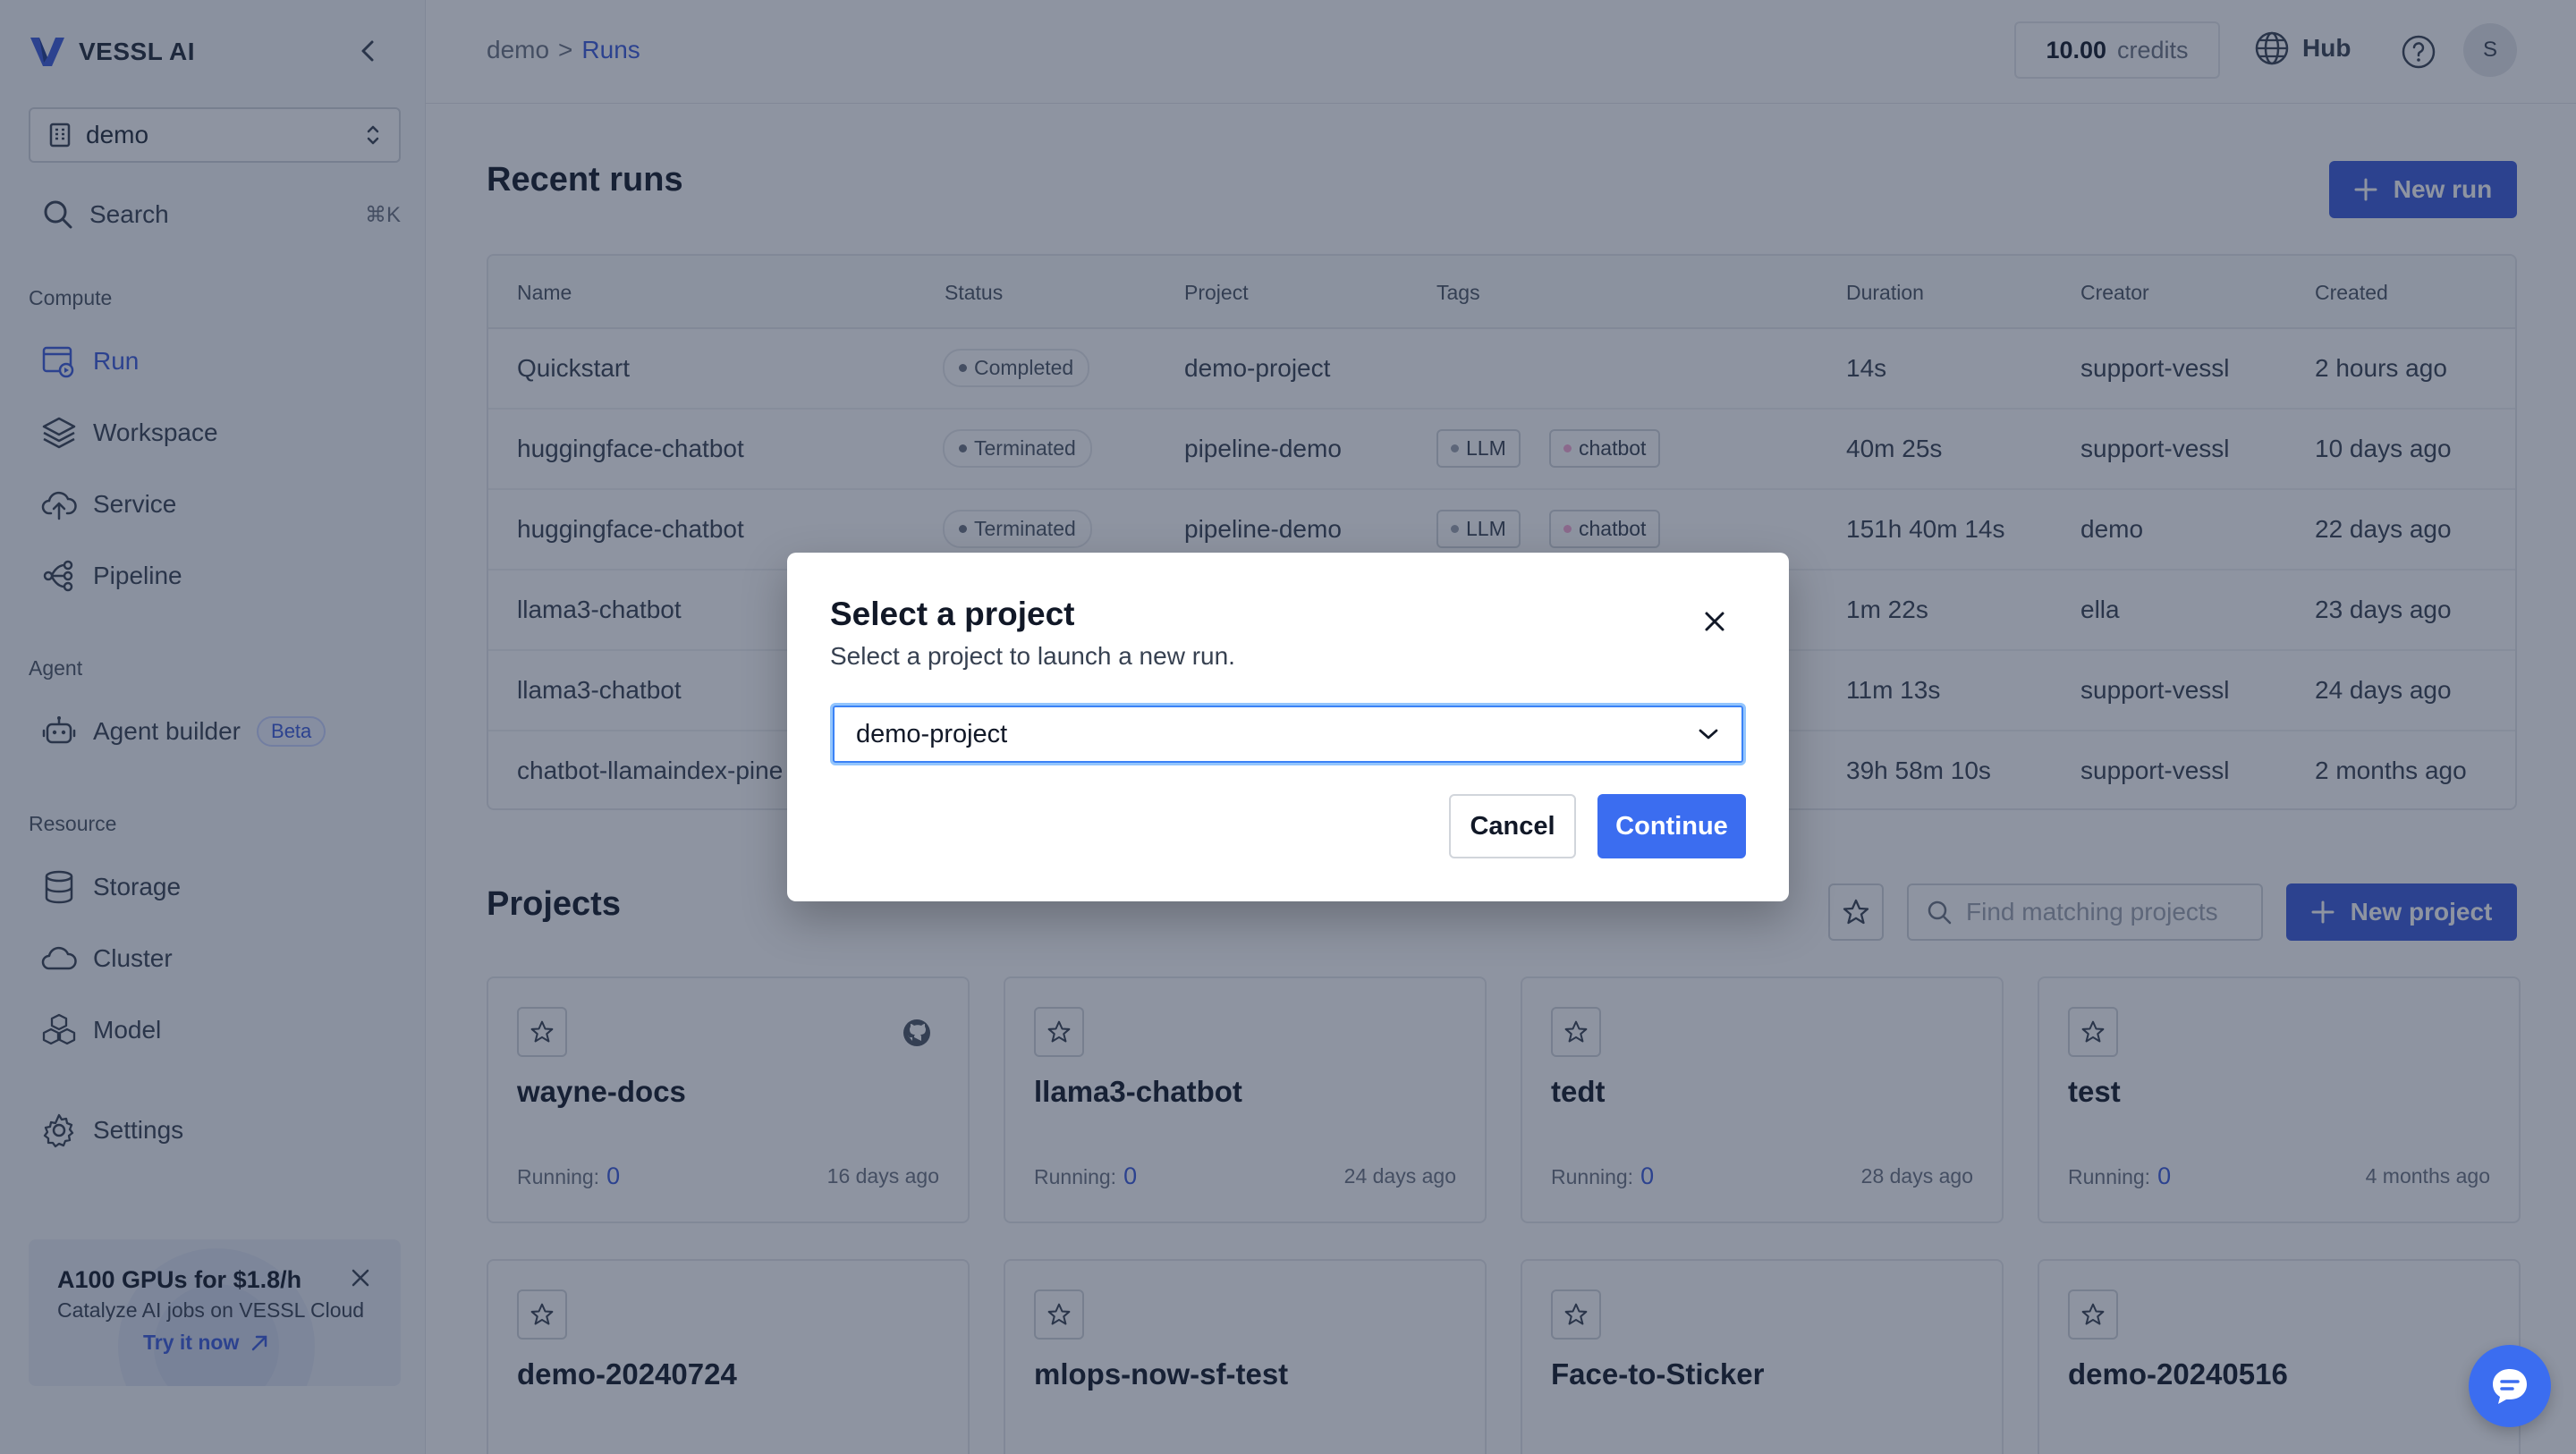 This screenshot has height=1454, width=2576. I want to click on dialog-title: Select a project, so click(952, 614).